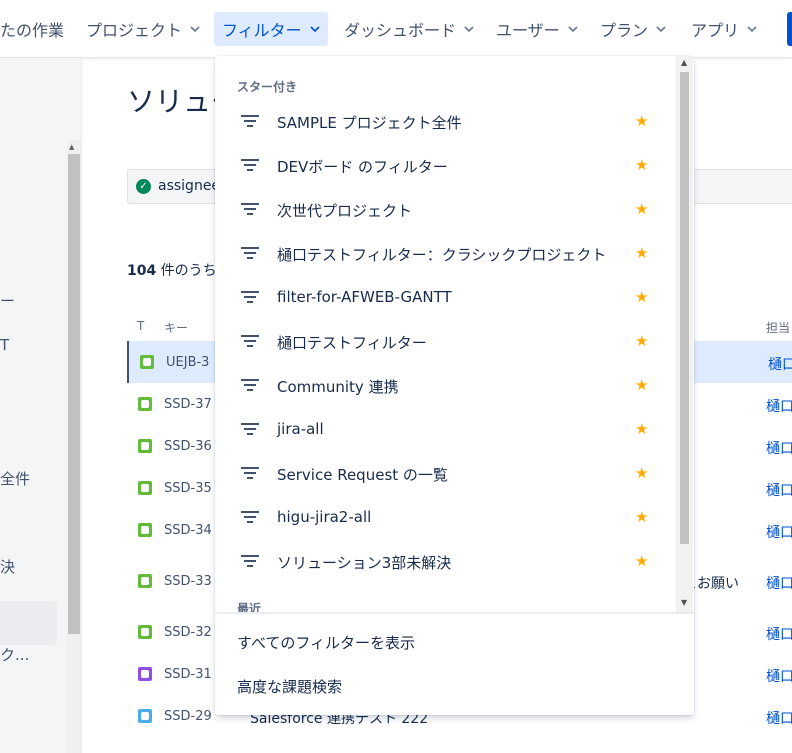  I want to click on result-count-number: 104, so click(142, 271).